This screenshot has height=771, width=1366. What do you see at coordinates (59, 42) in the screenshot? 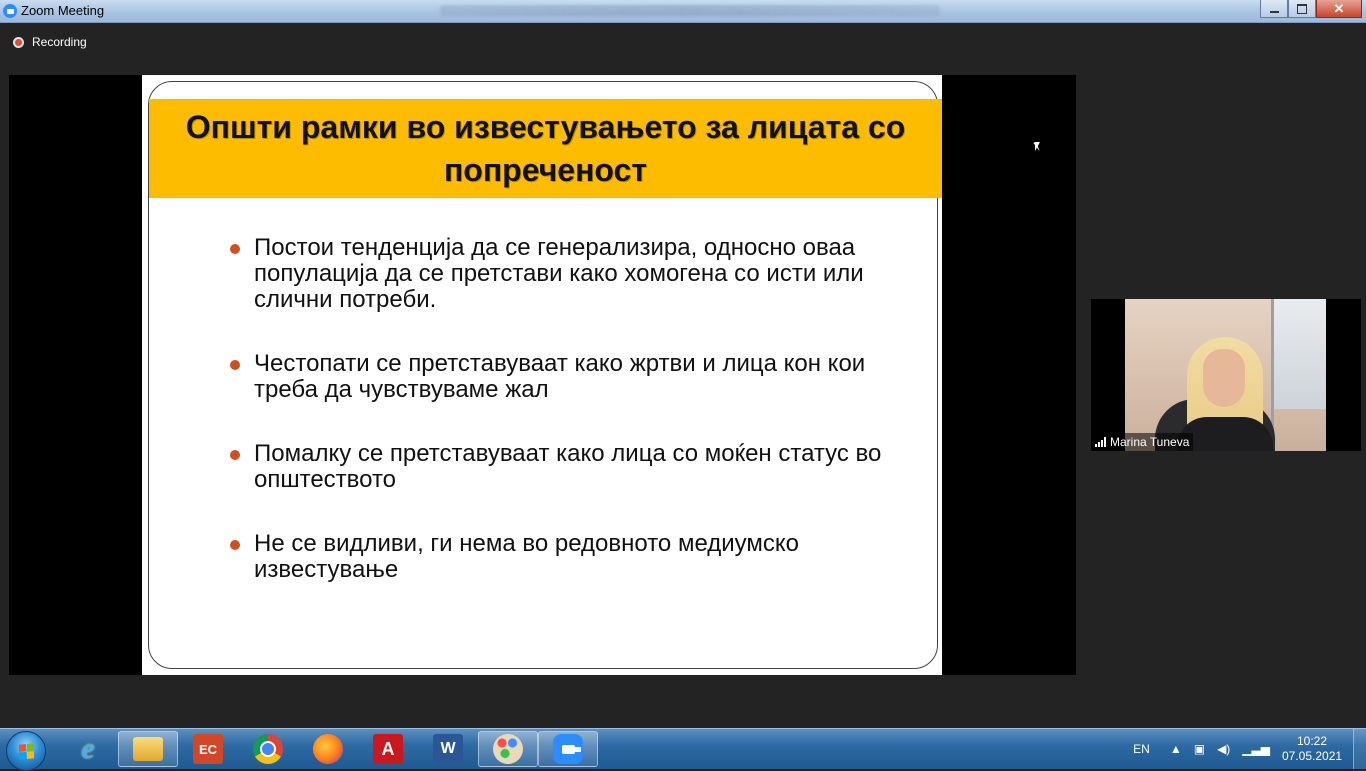
I see `recording-label: Recording` at bounding box center [59, 42].